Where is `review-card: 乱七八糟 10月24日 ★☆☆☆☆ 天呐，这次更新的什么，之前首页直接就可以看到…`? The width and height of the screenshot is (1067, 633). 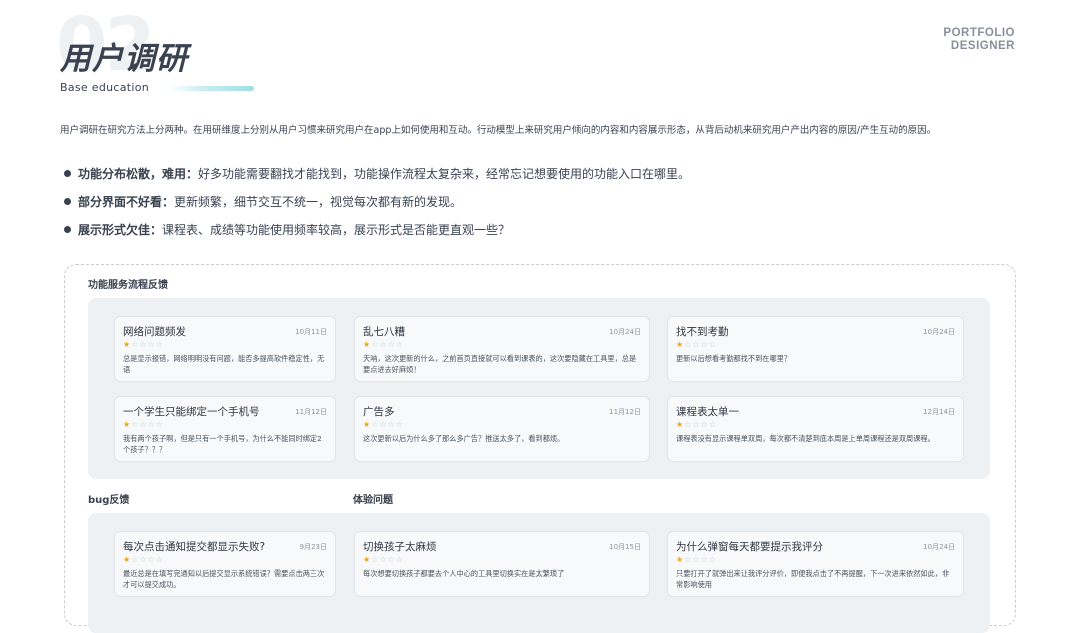
review-card: 乱七八糟 10月24日 ★☆☆☆☆ 天呐，这次更新的什么，之前首页直接就可以看到… is located at coordinates (502, 349).